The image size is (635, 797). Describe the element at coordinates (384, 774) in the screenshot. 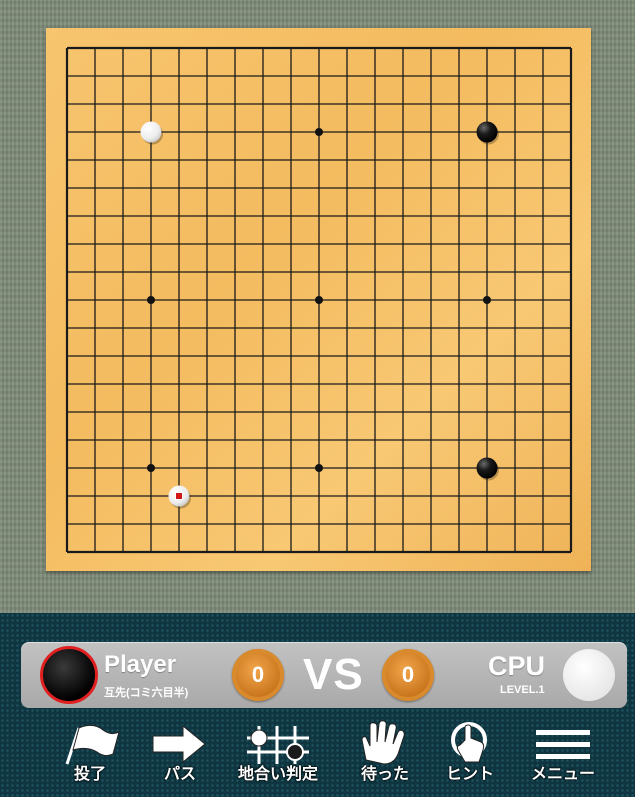

I see `undo-label: 待った` at that location.